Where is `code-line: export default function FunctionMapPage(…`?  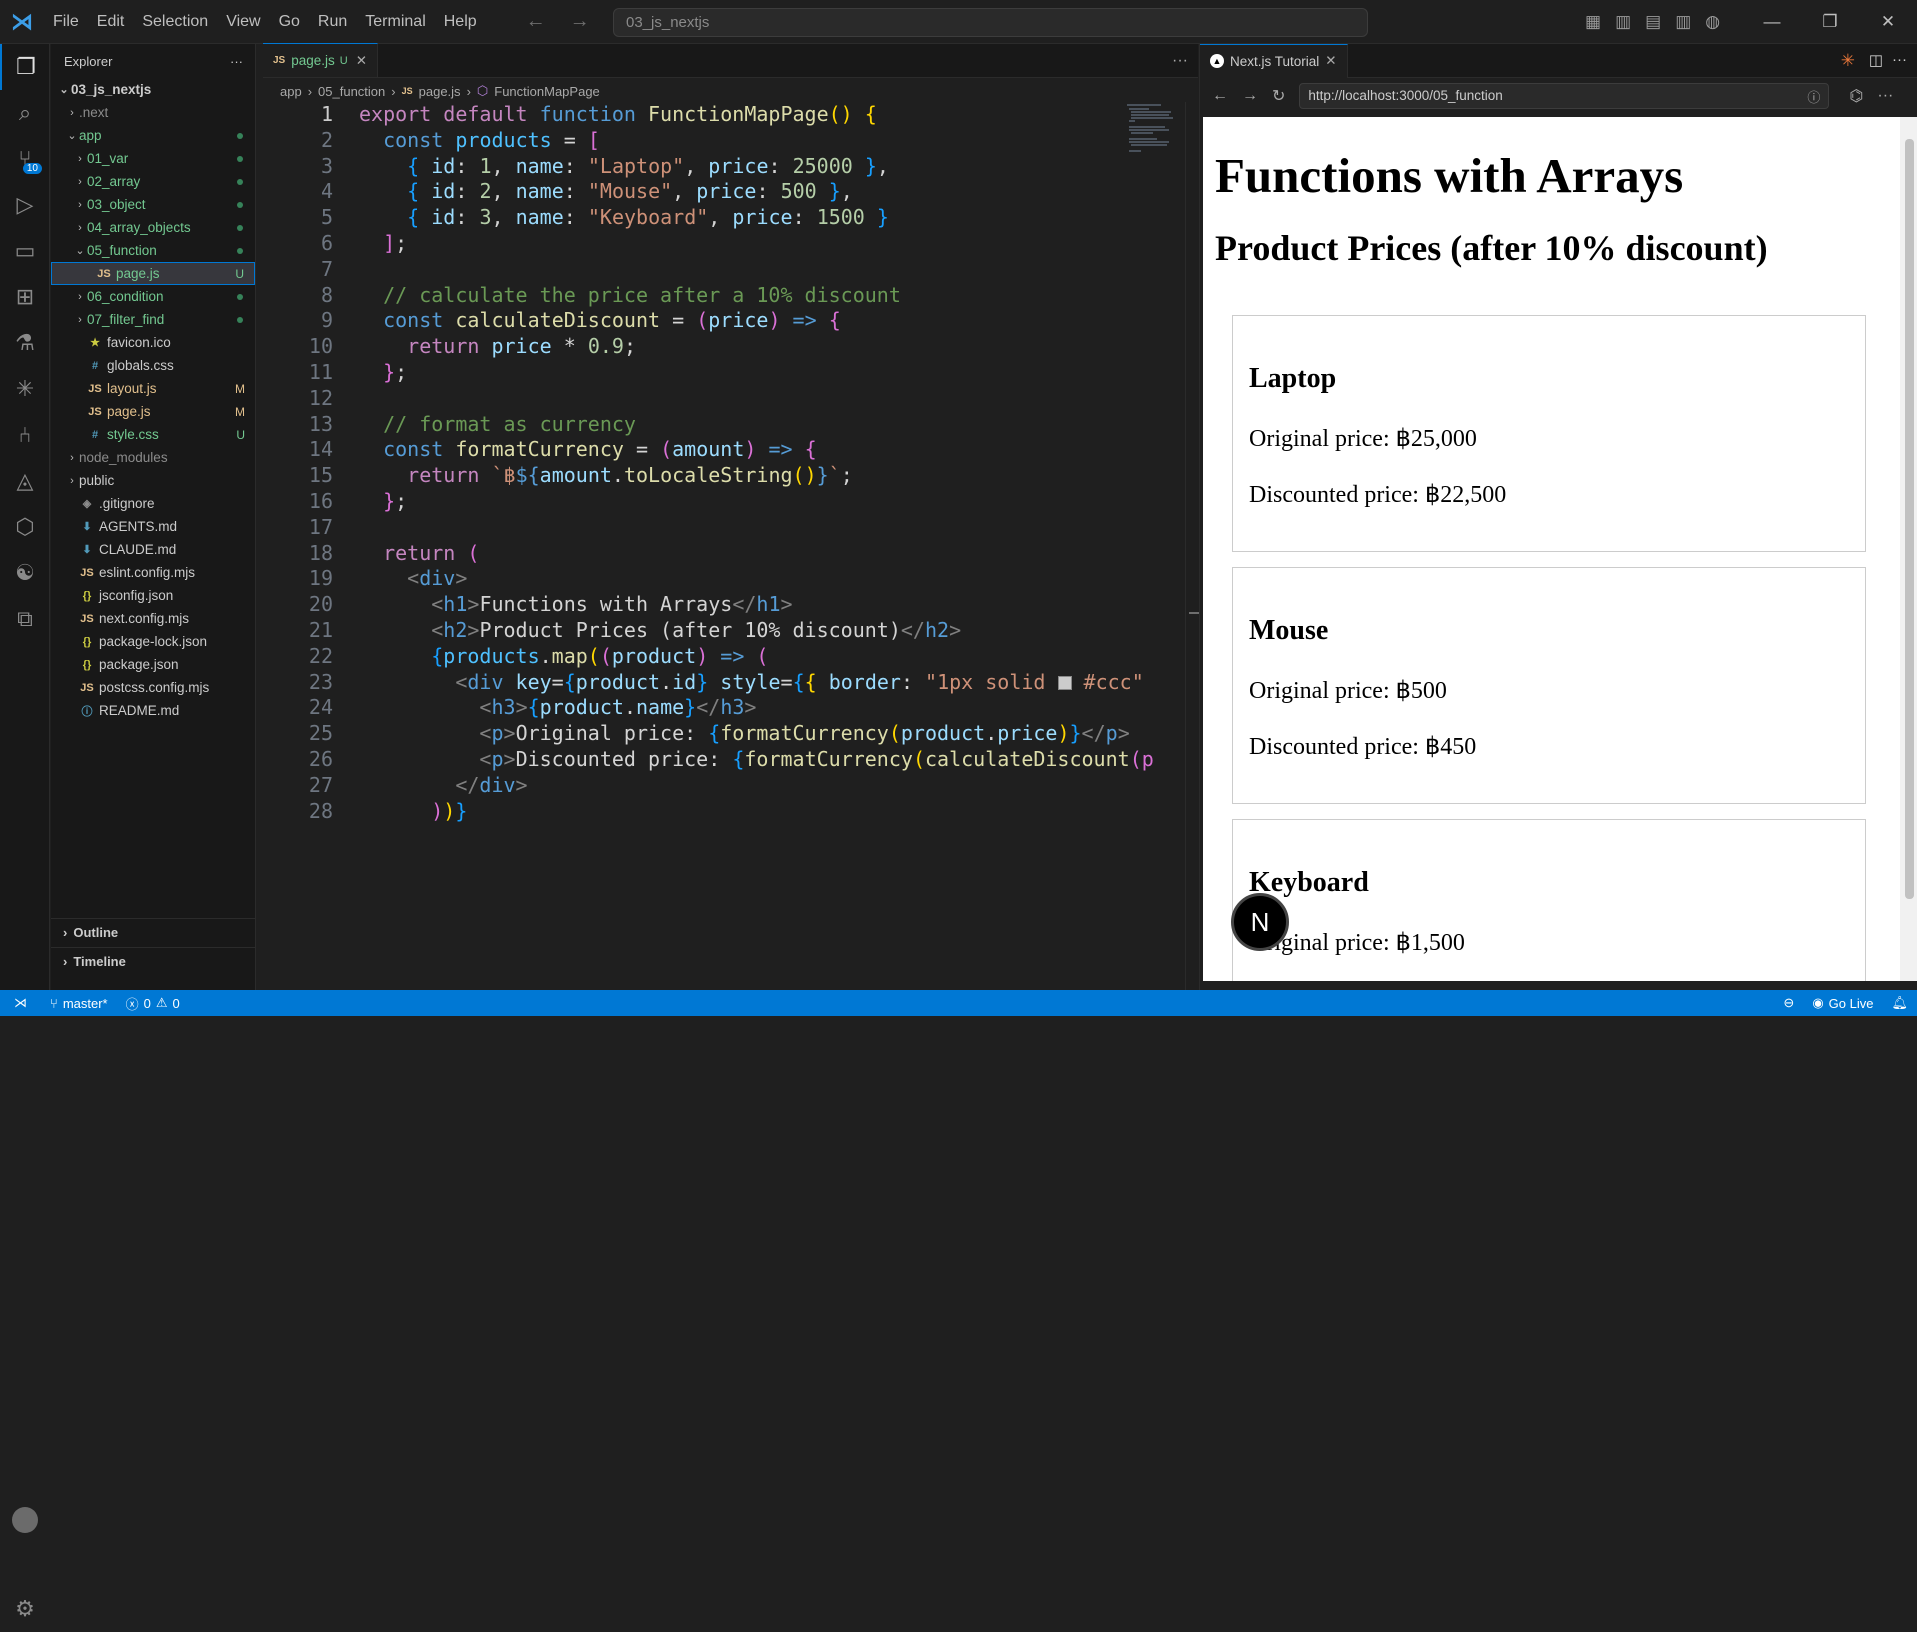 code-line: export default function FunctionMapPage(… is located at coordinates (618, 114).